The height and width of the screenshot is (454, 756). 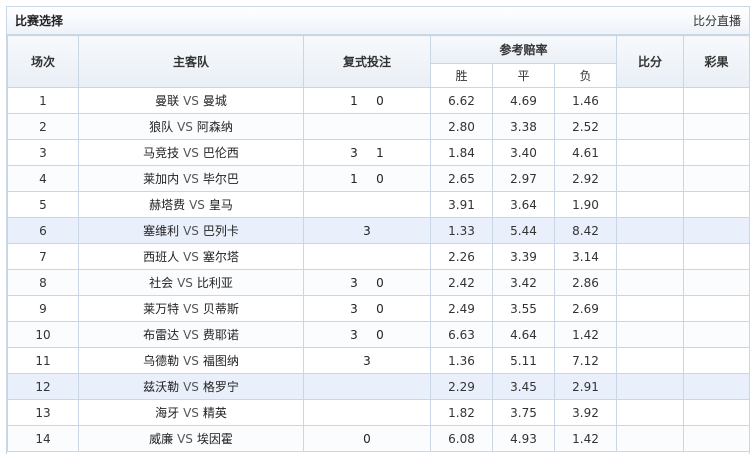 I want to click on odds-win-cell: 2.65, so click(x=461, y=178).